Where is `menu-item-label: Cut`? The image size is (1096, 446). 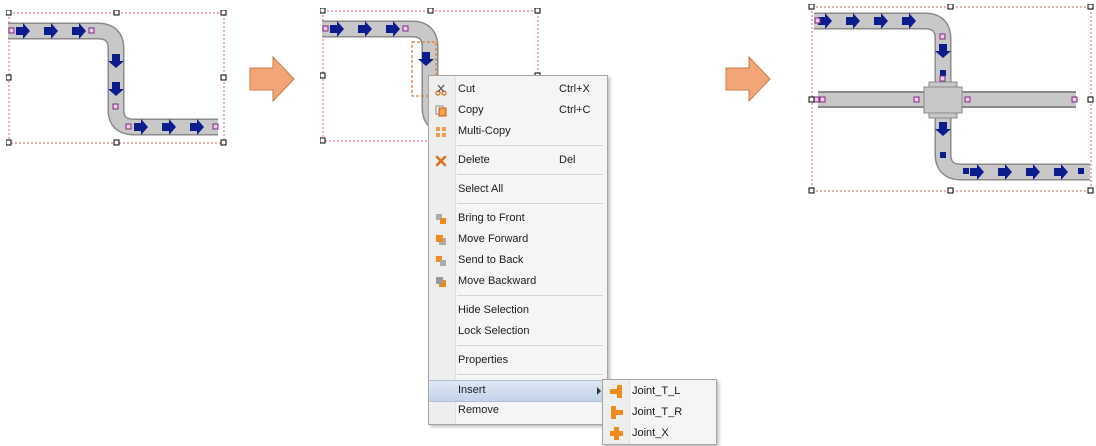 menu-item-label: Cut is located at coordinates (467, 89).